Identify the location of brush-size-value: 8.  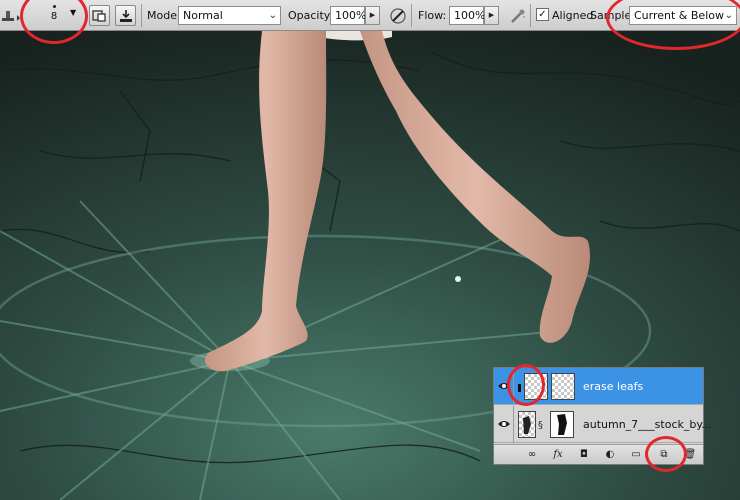
(54, 16).